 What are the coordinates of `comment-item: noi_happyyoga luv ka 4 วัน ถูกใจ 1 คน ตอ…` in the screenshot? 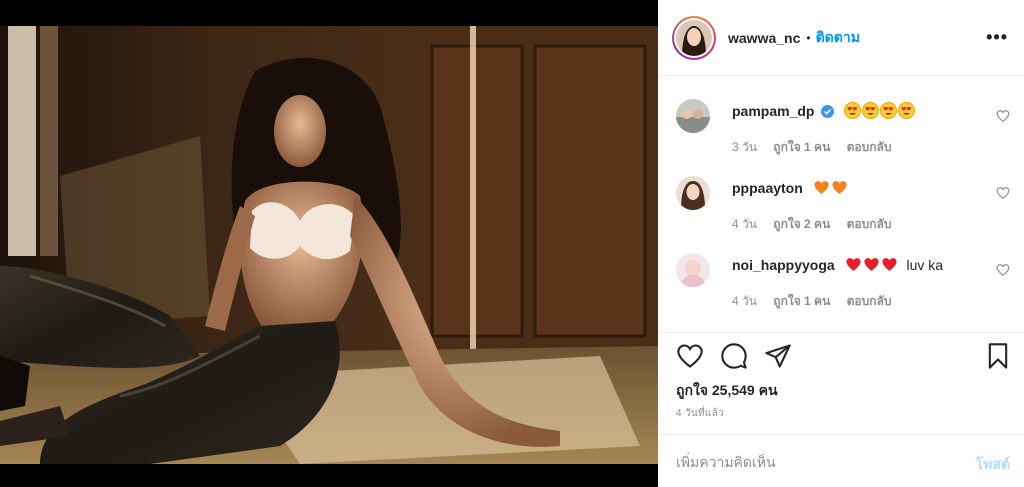 It's located at (846, 283).